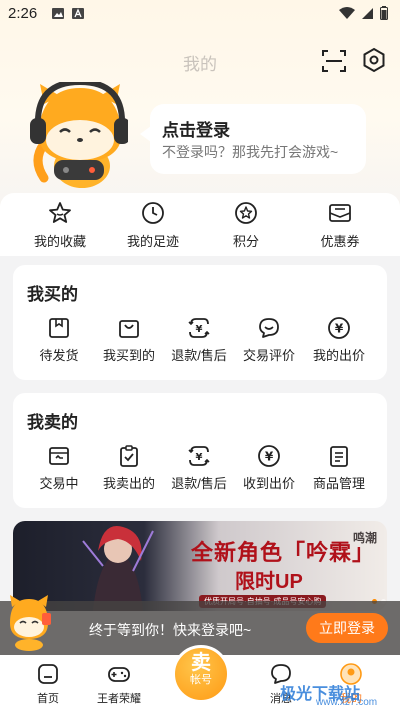 The height and width of the screenshot is (711, 400). Describe the element at coordinates (250, 152) in the screenshot. I see `login-subtitle: 不登录吗？那我先打会游戏~` at that location.